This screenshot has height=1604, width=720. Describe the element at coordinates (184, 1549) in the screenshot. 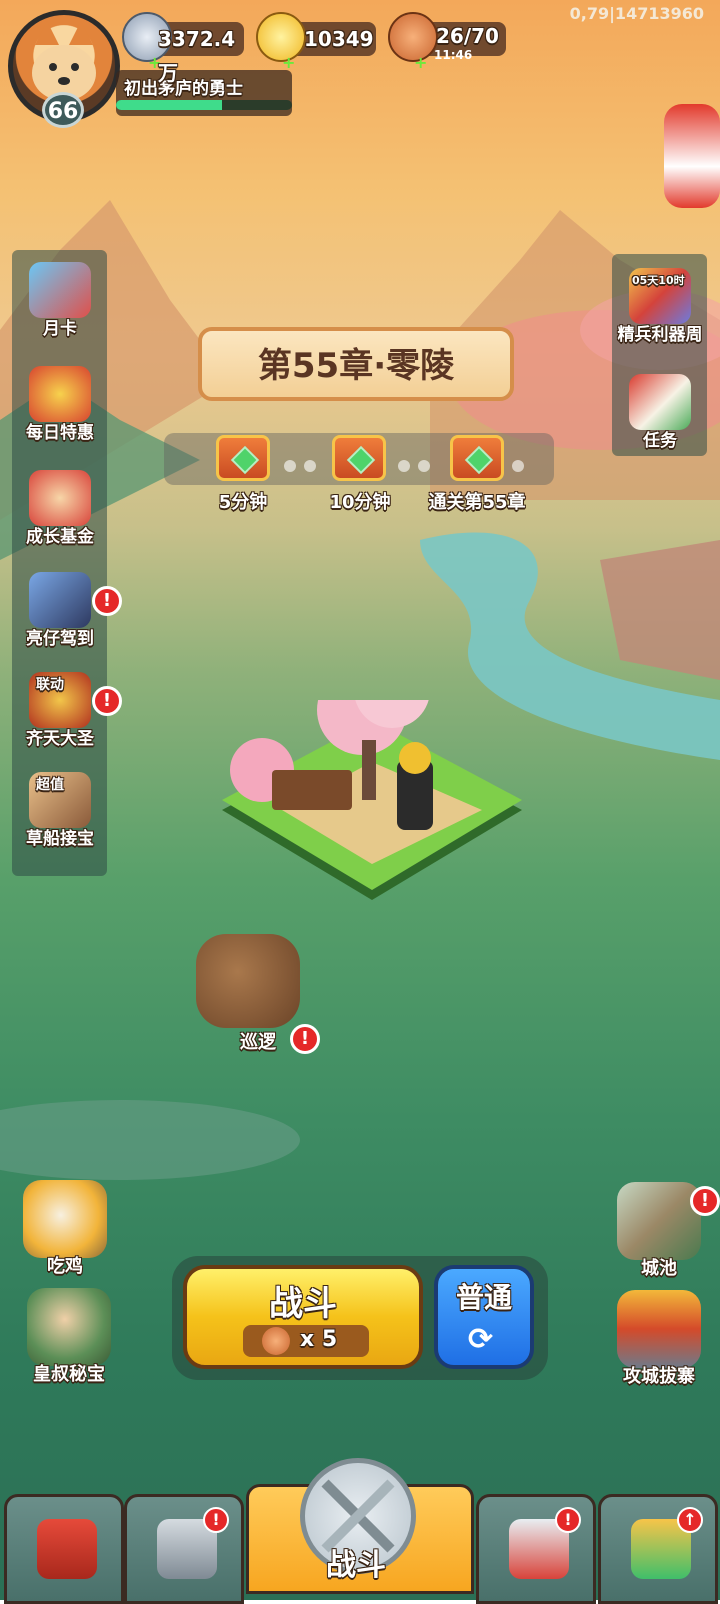

I see `nav-tab-equipment: !` at that location.